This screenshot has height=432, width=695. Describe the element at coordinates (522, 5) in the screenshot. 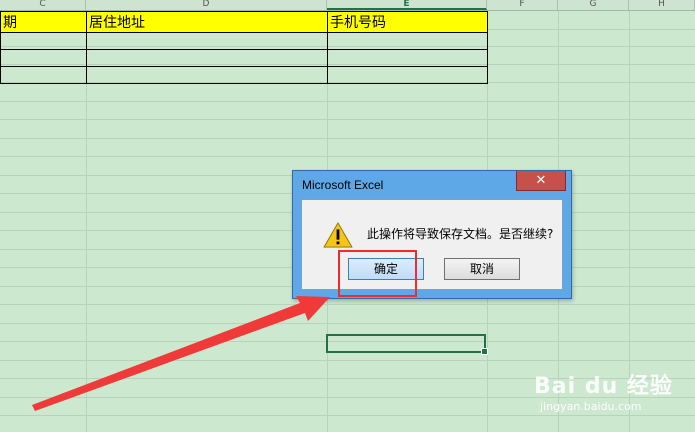

I see `column-header-f: F` at that location.